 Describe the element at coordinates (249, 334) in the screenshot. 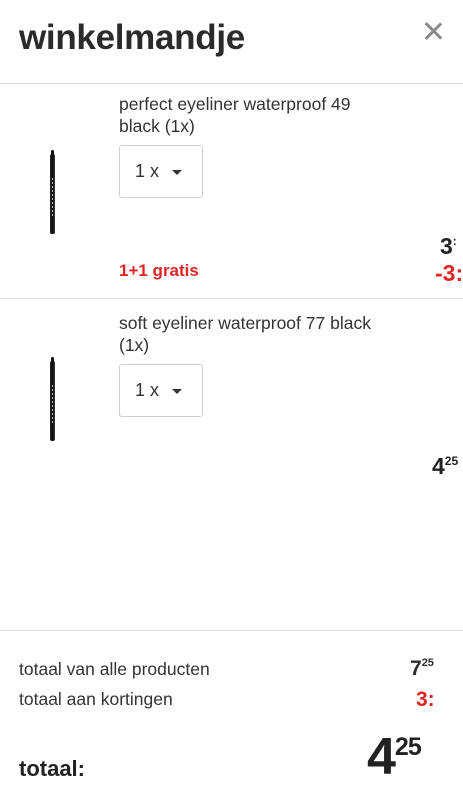

I see `product-name: soft eyeliner waterproof 77 black (1x)` at that location.